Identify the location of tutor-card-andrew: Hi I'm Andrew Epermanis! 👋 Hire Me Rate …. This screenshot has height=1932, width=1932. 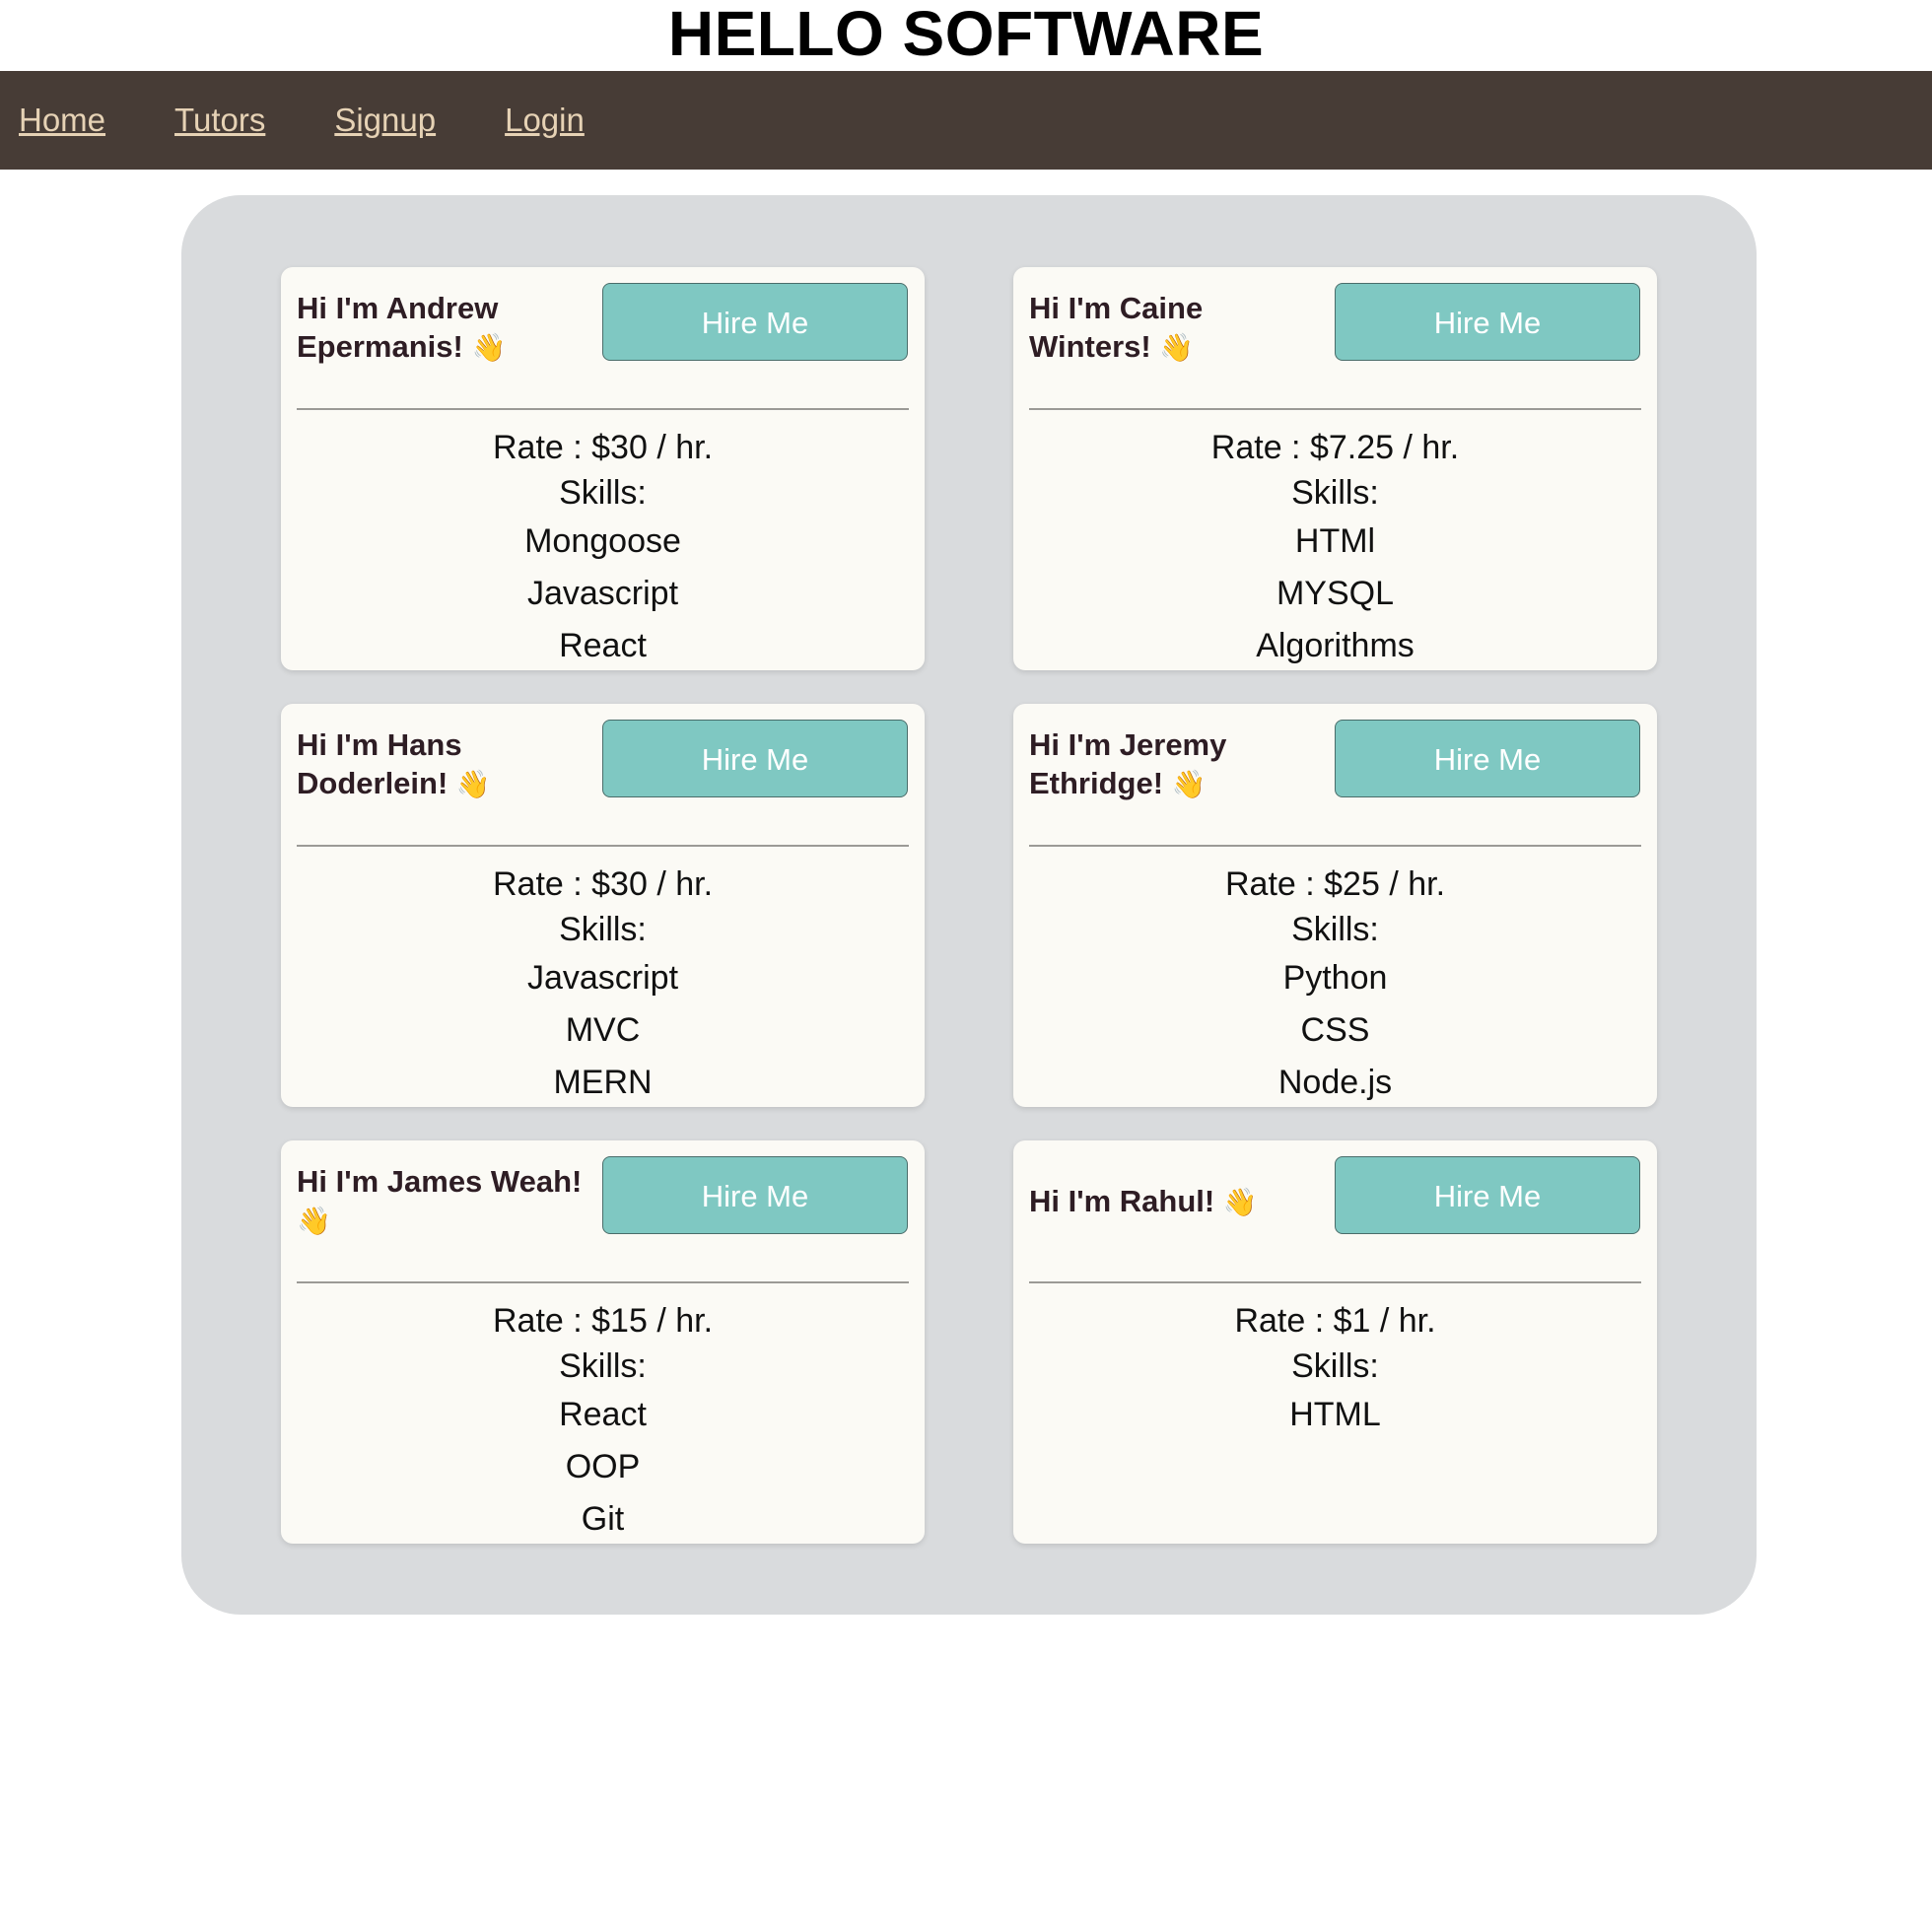
(603, 469).